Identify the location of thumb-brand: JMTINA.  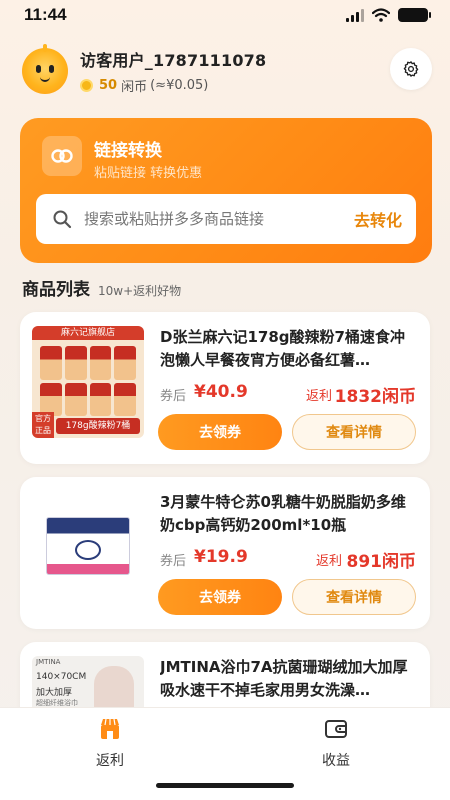
(48, 662).